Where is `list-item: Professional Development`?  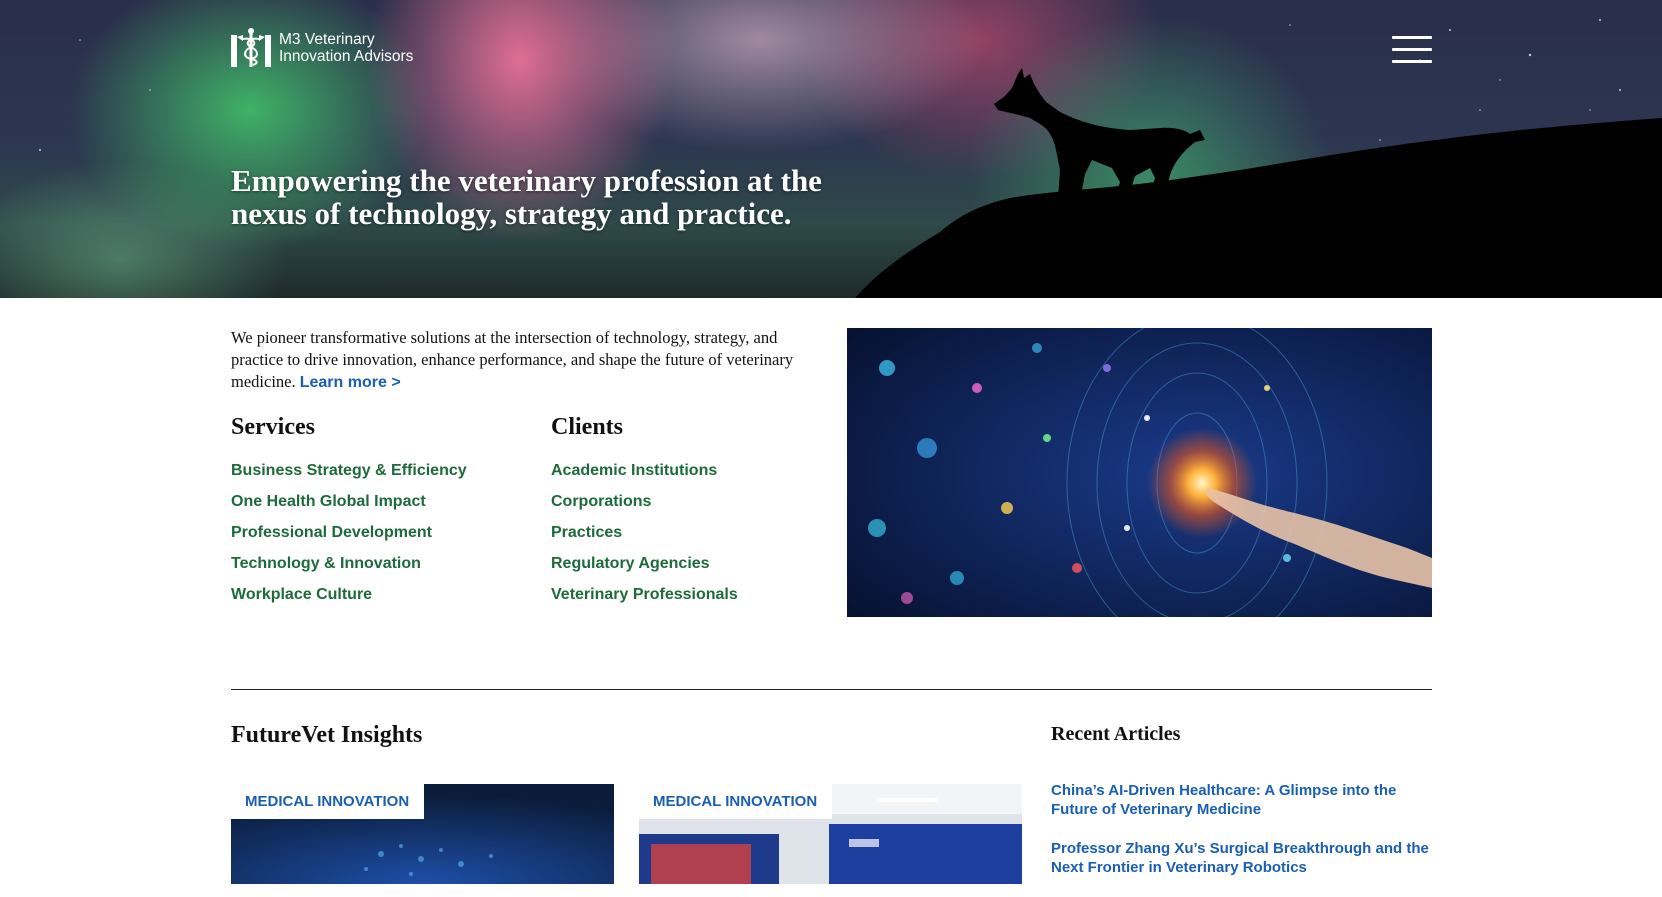 list-item: Professional Development is located at coordinates (349, 539).